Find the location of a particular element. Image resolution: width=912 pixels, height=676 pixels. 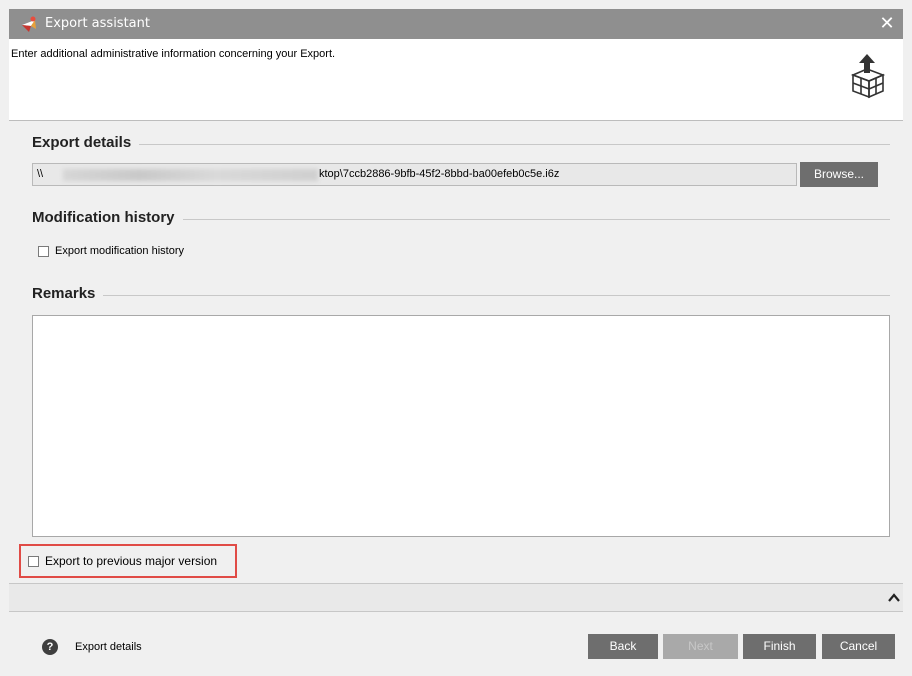

close-icon: ✕ is located at coordinates (887, 23).